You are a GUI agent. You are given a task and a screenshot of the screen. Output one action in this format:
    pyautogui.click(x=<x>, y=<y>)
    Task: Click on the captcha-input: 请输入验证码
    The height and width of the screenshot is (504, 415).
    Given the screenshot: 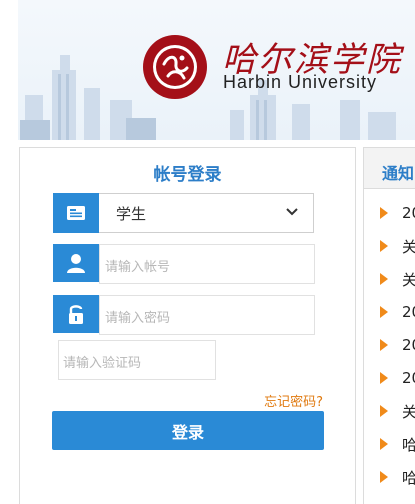 What is the action you would take?
    pyautogui.click(x=137, y=360)
    